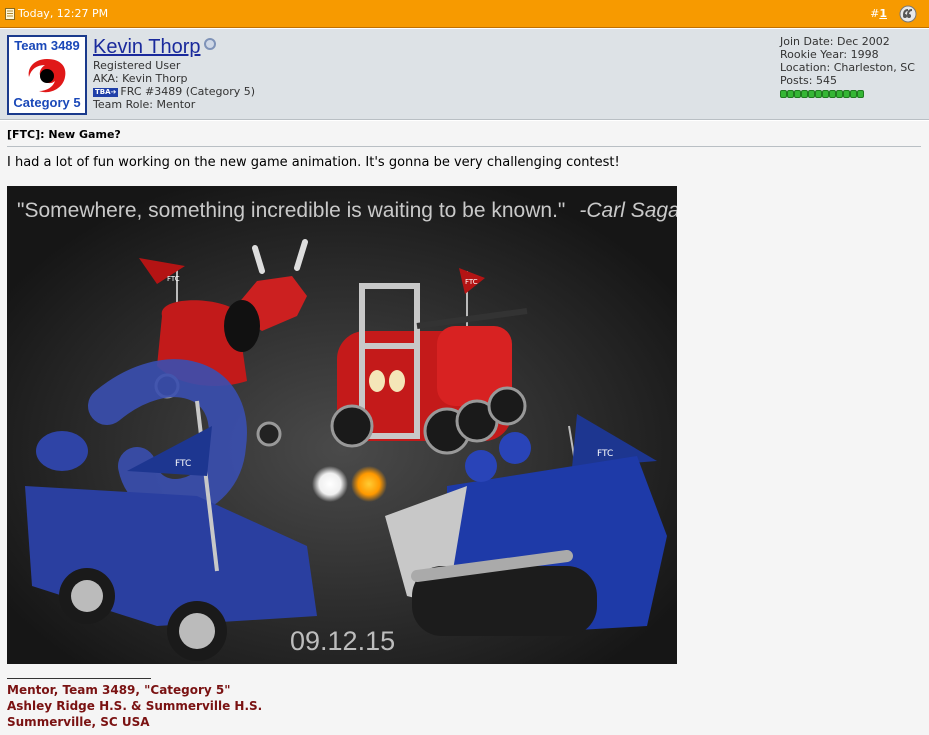  What do you see at coordinates (173, 279) in the screenshot?
I see `flag-text-1: FTC` at bounding box center [173, 279].